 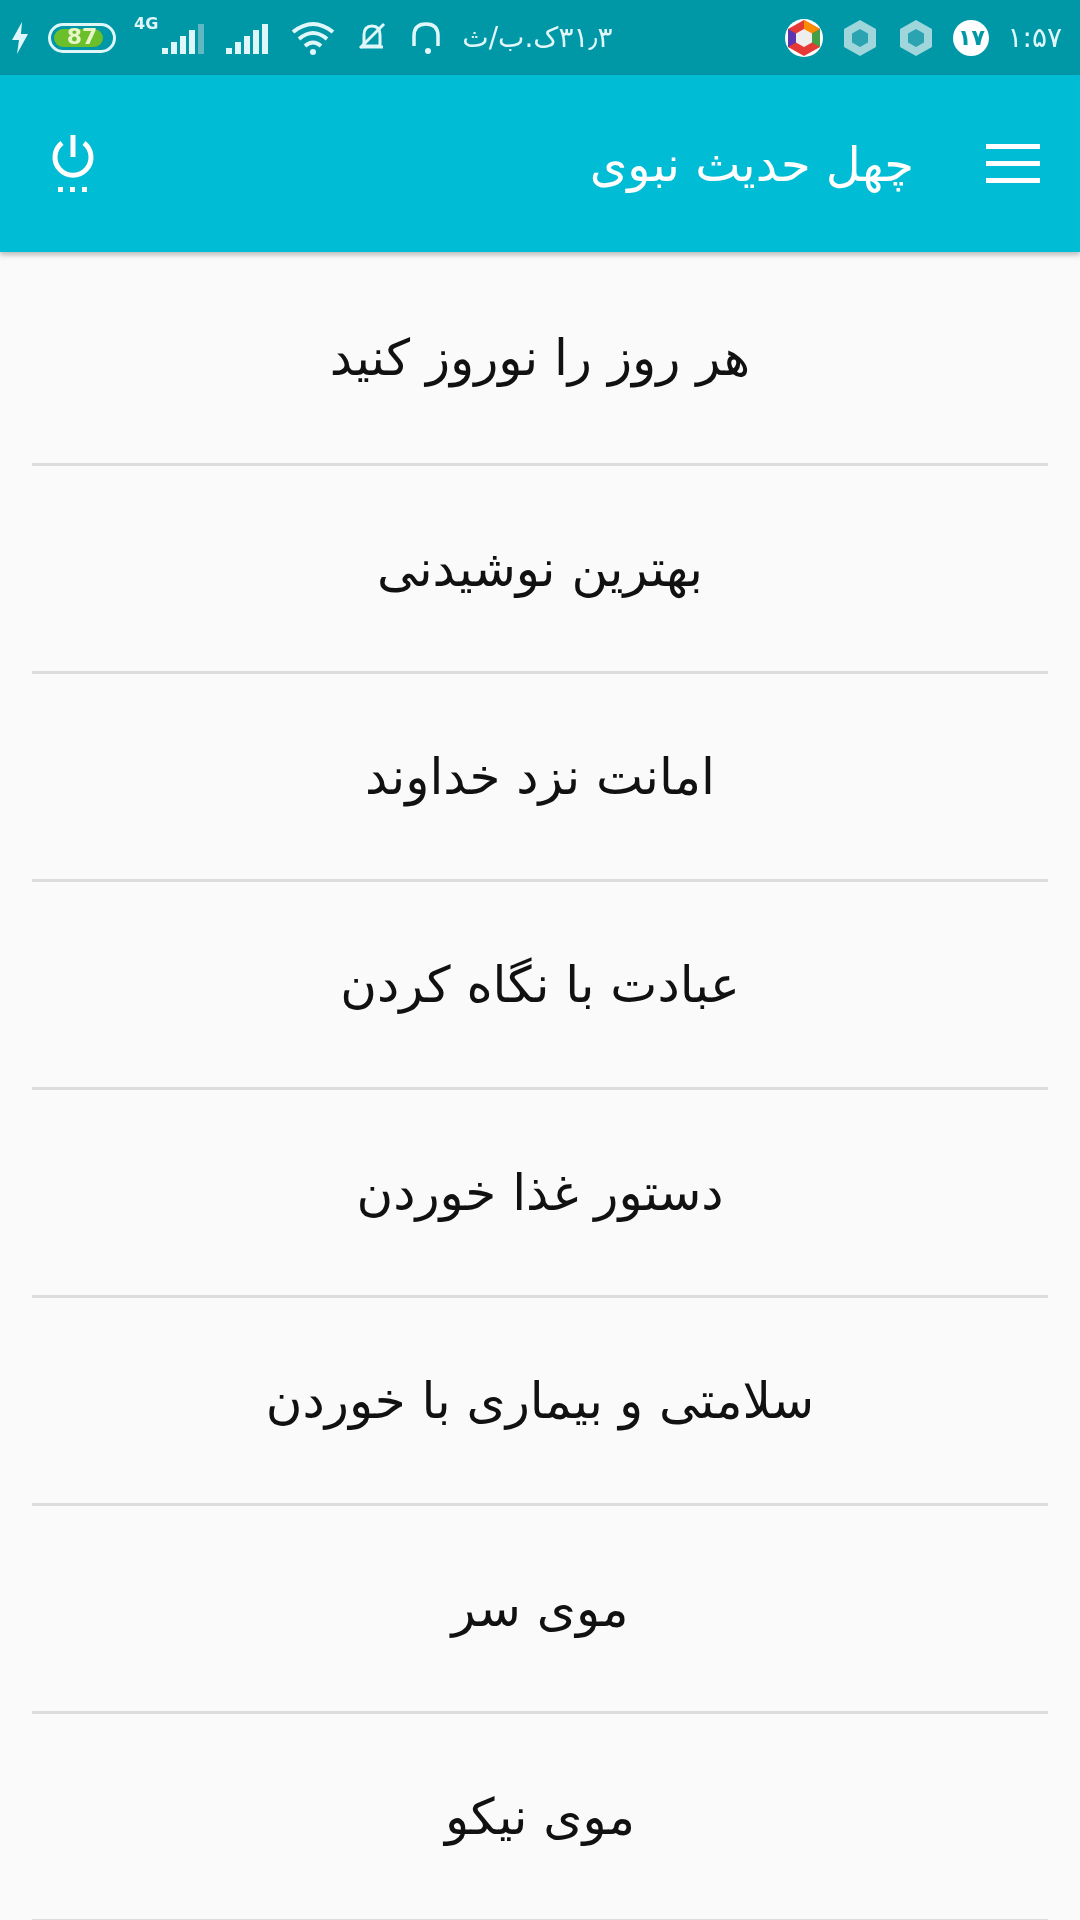 What do you see at coordinates (540, 1192) in the screenshot?
I see `hadith-title: دستور غذا خوردن` at bounding box center [540, 1192].